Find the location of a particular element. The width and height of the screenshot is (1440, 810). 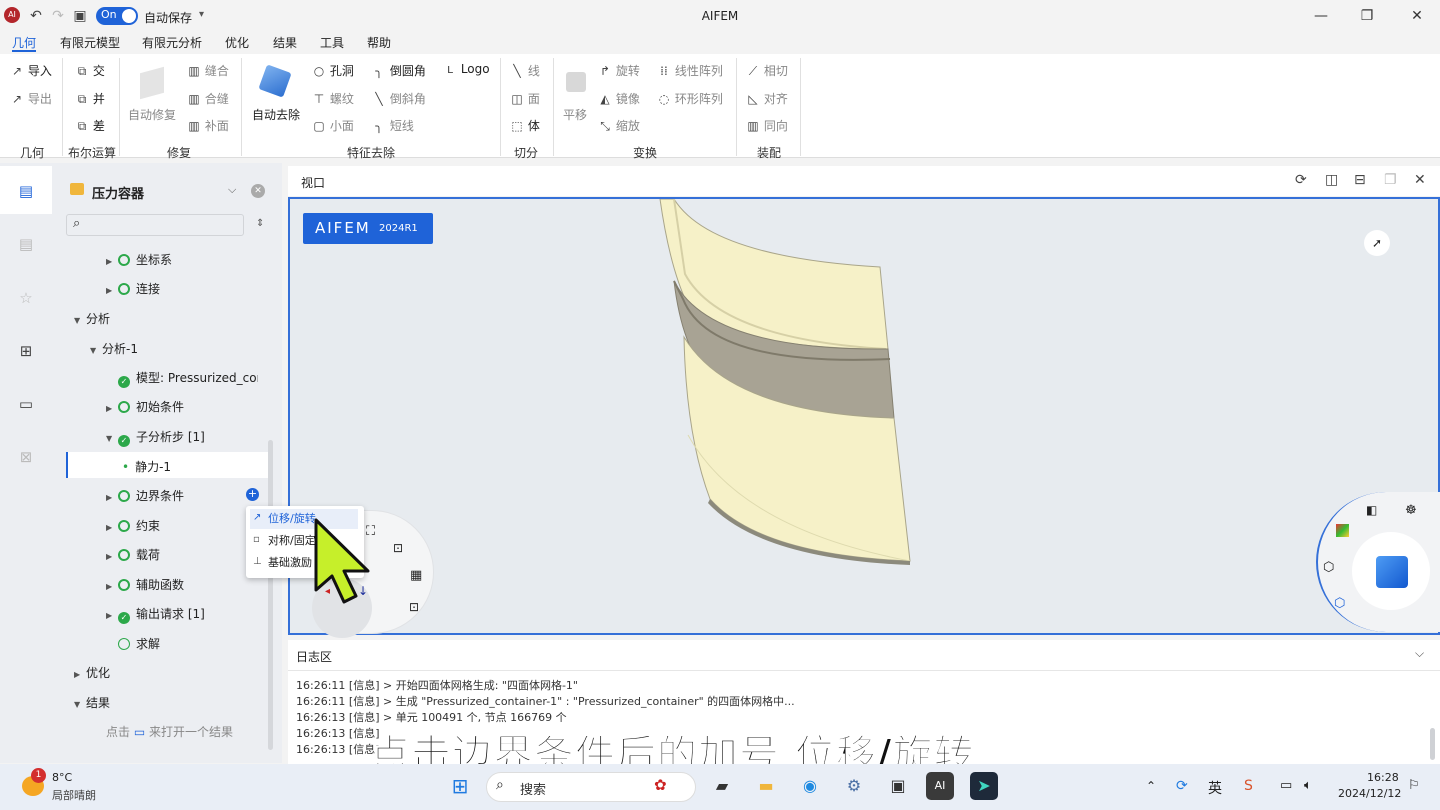

auto-remove-button: 自动去除 is located at coordinates (276, 114).